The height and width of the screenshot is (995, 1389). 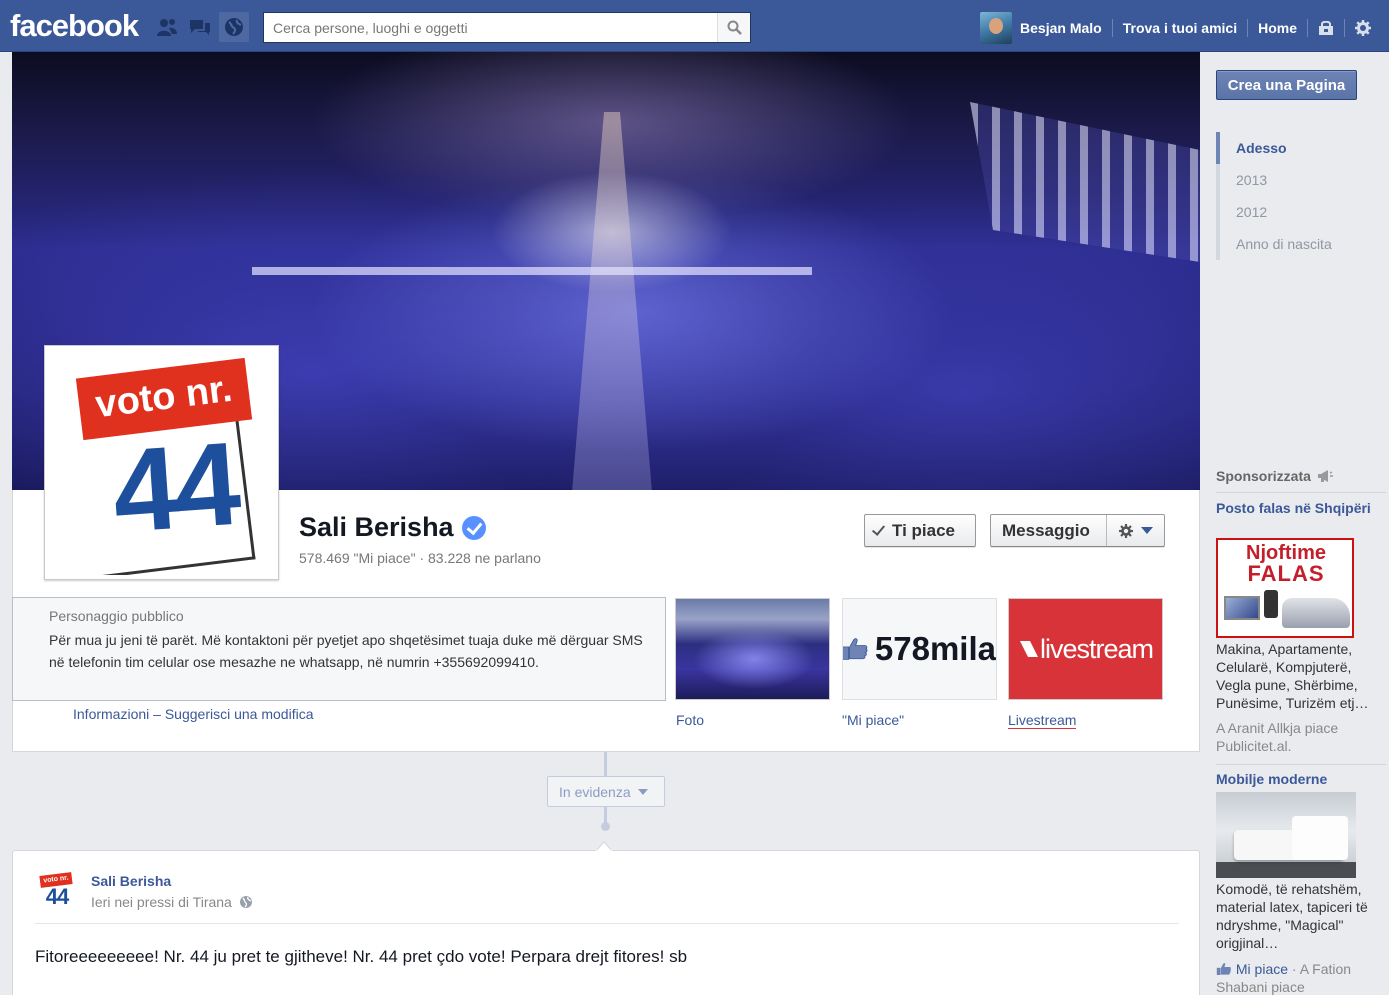 I want to click on create-page-button: Crea una Pagina, so click(x=1286, y=85).